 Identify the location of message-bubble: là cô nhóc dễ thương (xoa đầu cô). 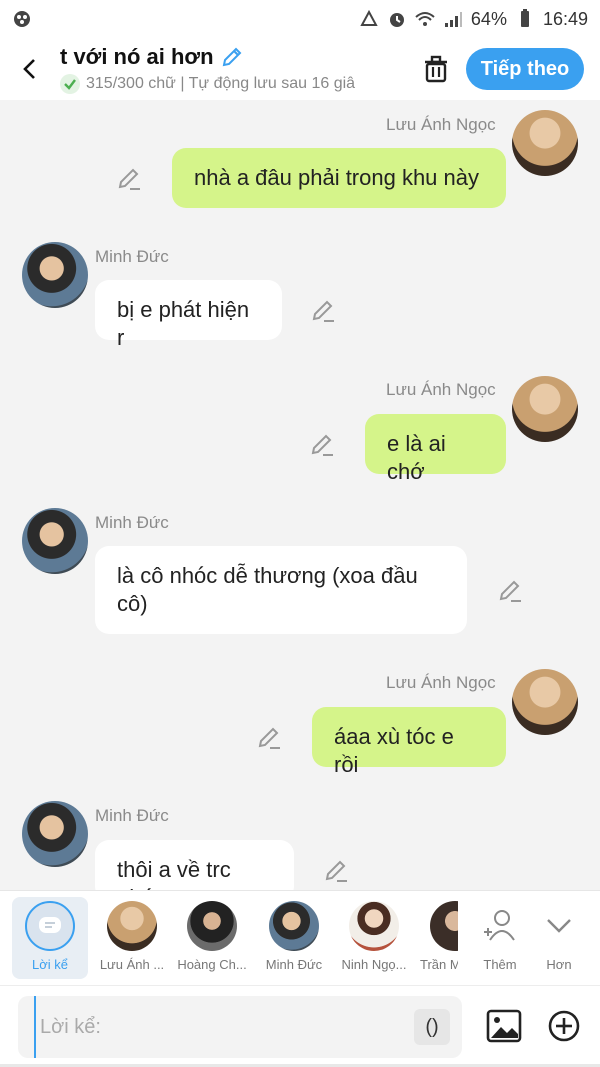
(281, 590).